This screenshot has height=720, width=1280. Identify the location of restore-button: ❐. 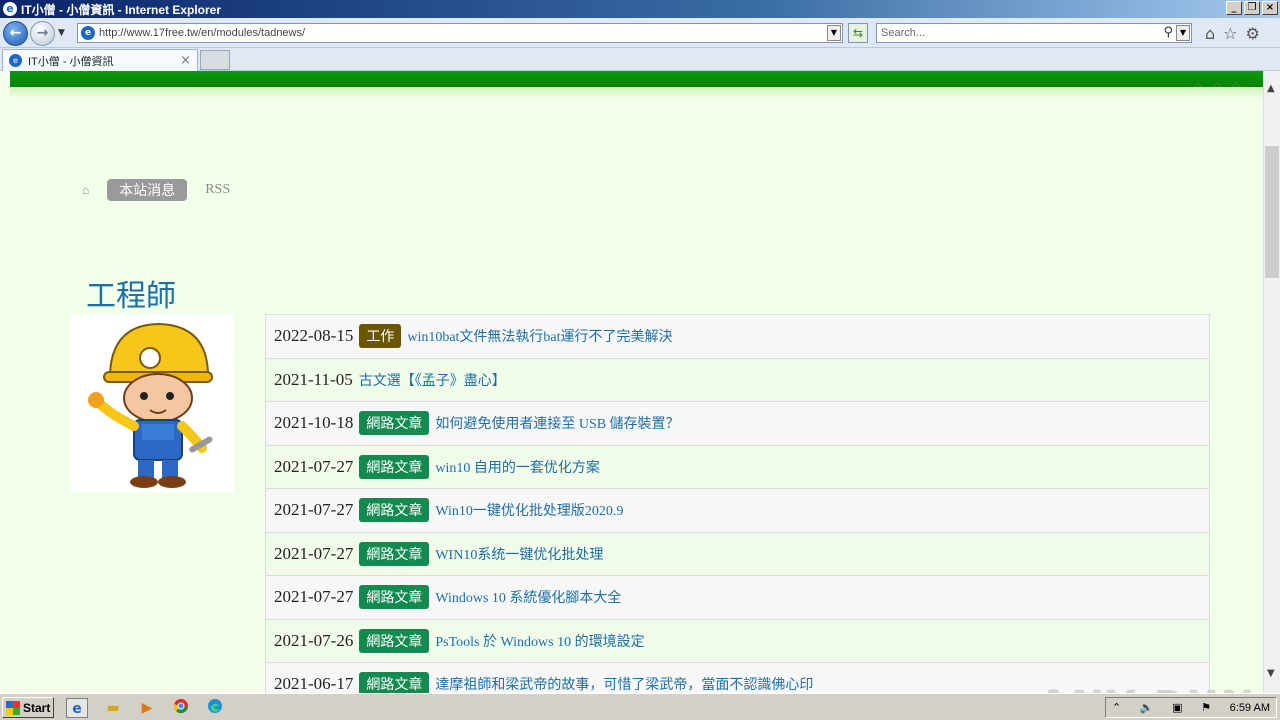
(1252, 8).